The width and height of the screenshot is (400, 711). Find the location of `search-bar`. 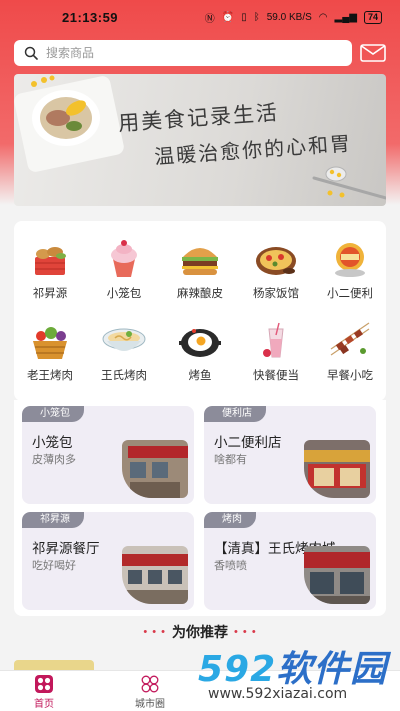

search-bar is located at coordinates (183, 53).